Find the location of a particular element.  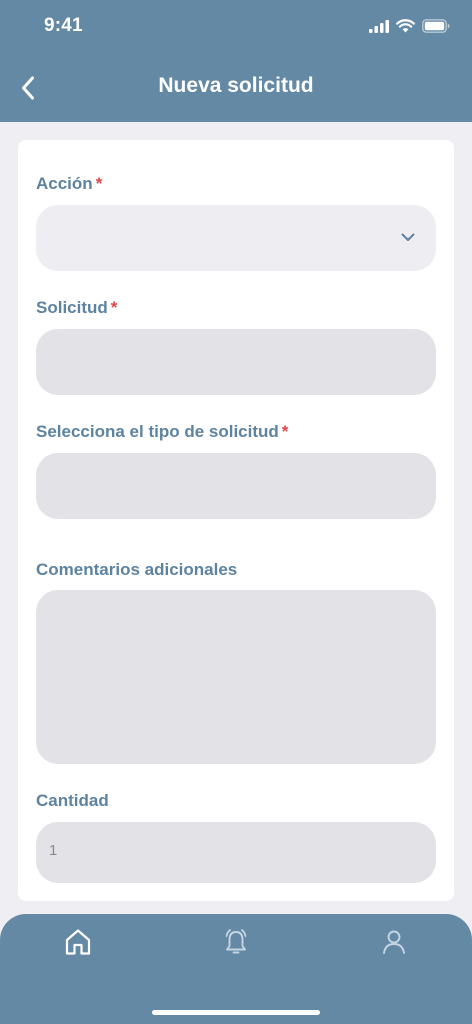

tab-notifications is located at coordinates (236, 942).